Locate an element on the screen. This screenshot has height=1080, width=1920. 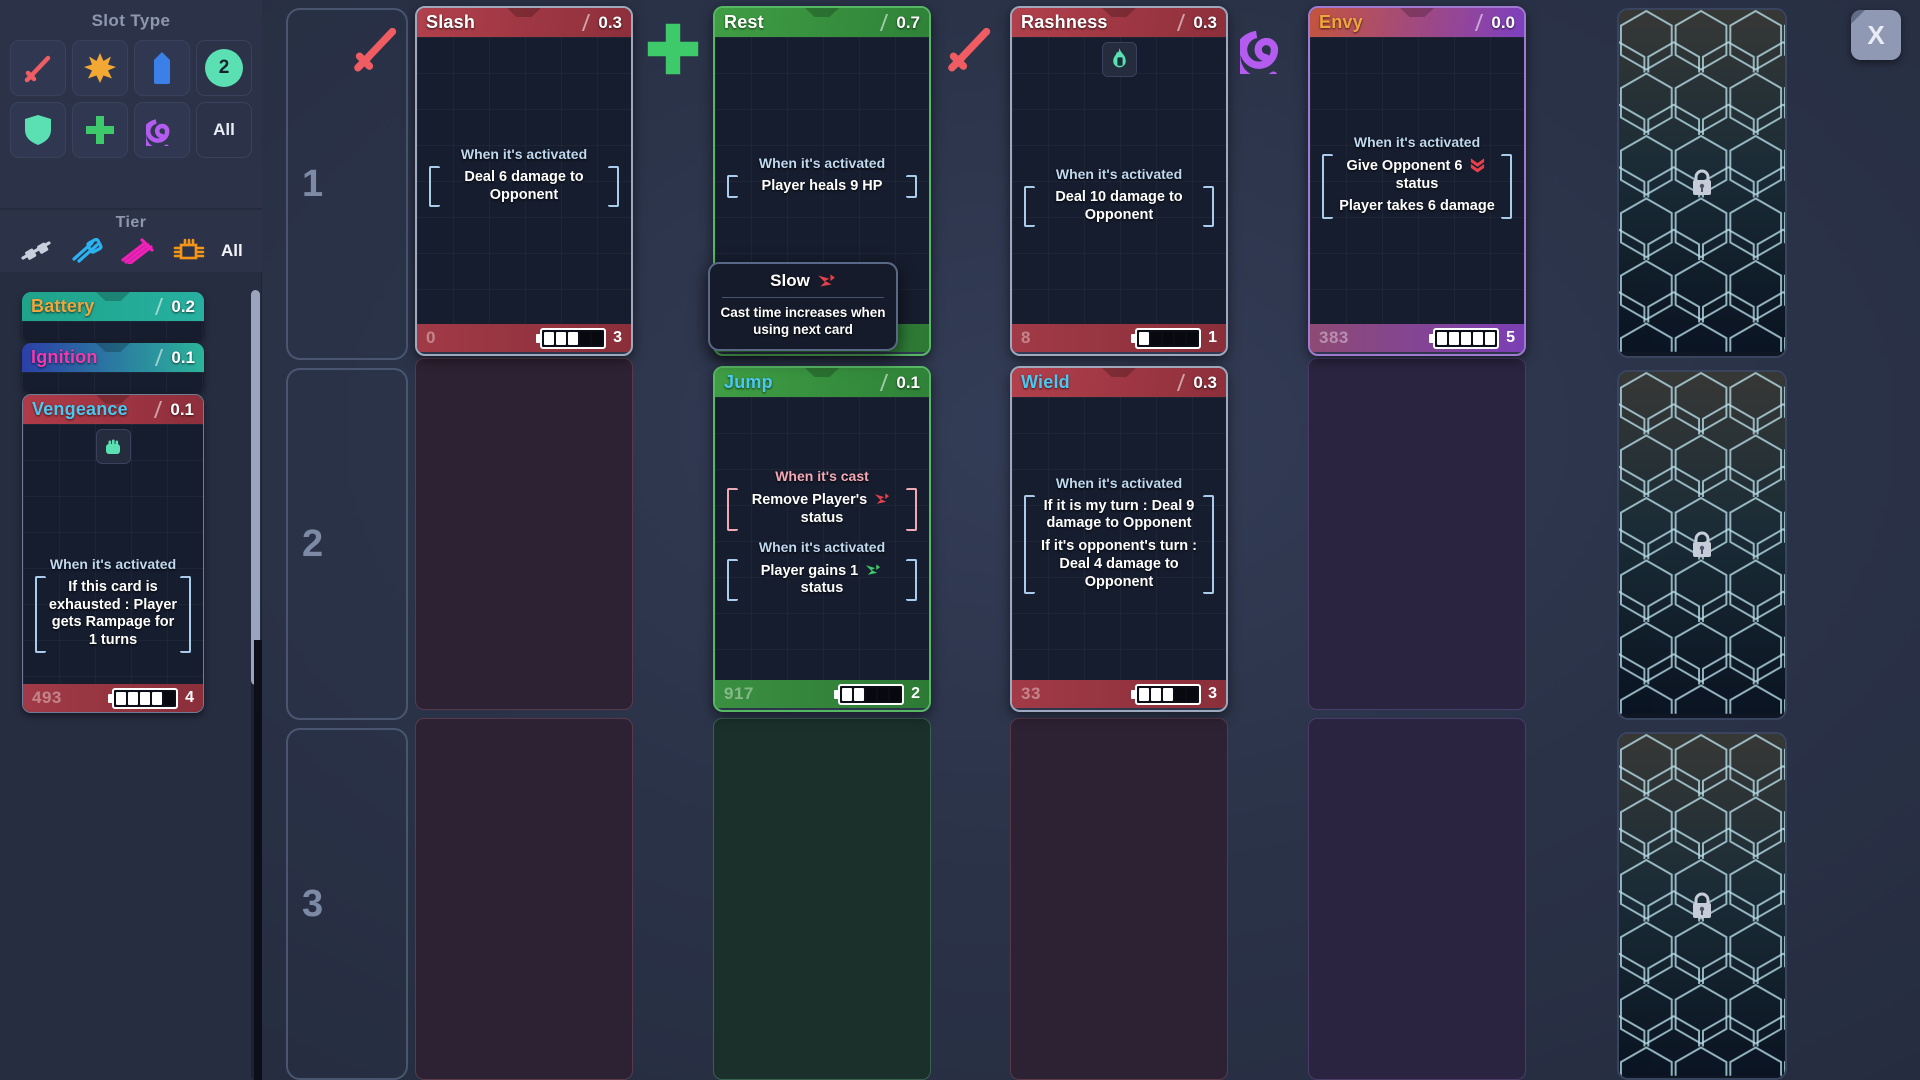
deck-card-battery: Battery 0.2 is located at coordinates (113, 316).